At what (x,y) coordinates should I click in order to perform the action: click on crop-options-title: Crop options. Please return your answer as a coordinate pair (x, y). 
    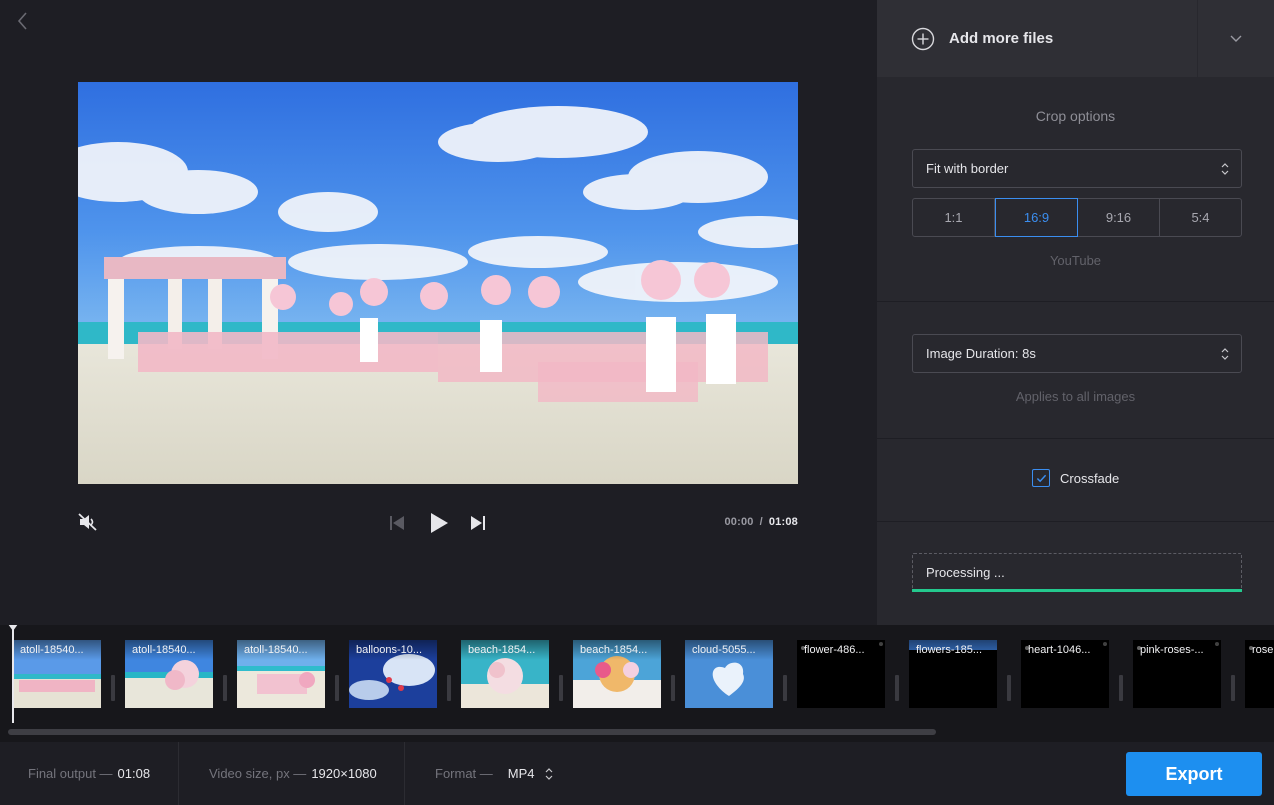
    Looking at the image, I should click on (1075, 116).